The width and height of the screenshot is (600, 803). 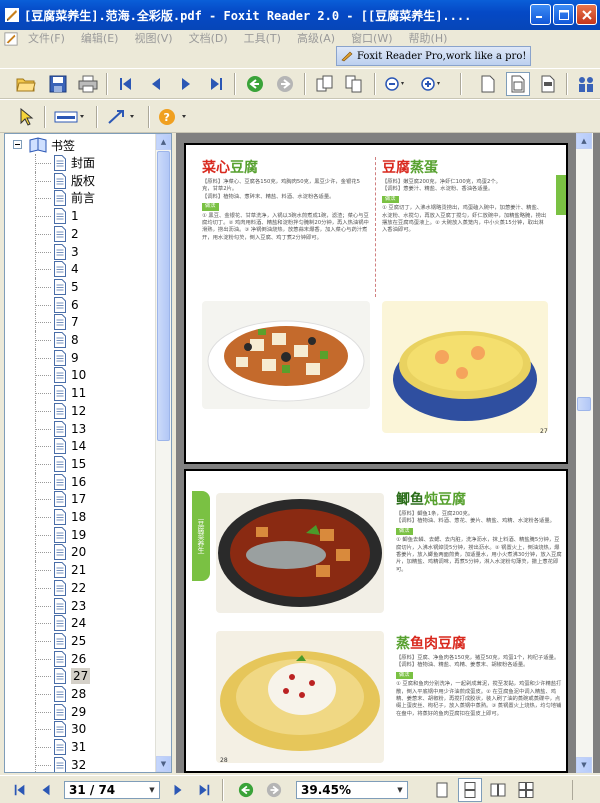 What do you see at coordinates (563, 14) in the screenshot?
I see `maximize-button` at bounding box center [563, 14].